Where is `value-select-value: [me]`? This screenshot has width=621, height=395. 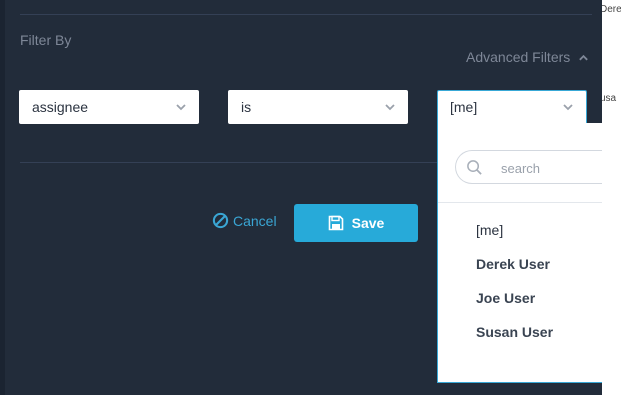 value-select-value: [me] is located at coordinates (464, 107).